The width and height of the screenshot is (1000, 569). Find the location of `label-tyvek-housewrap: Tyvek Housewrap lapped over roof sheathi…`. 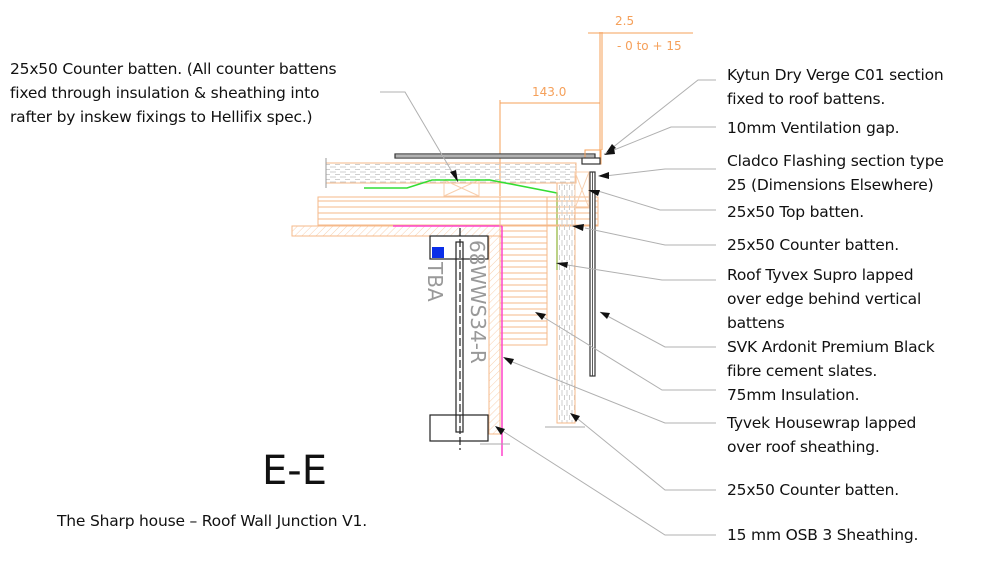

label-tyvek-housewrap: Tyvek Housewrap lapped over roof sheathi… is located at coordinates (821, 435).